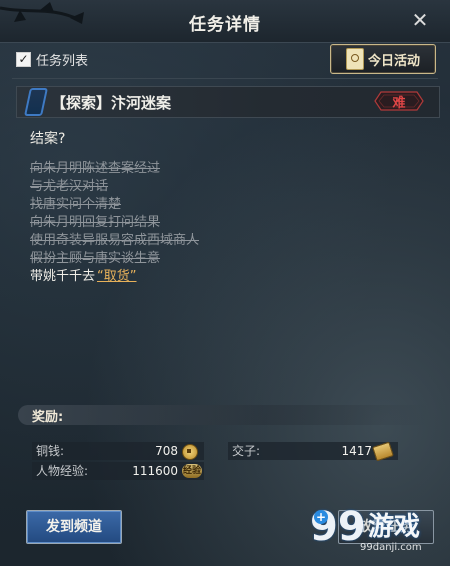 Image resolution: width=450 pixels, height=566 pixels. I want to click on today-activity-button: 今日活动, so click(383, 59).